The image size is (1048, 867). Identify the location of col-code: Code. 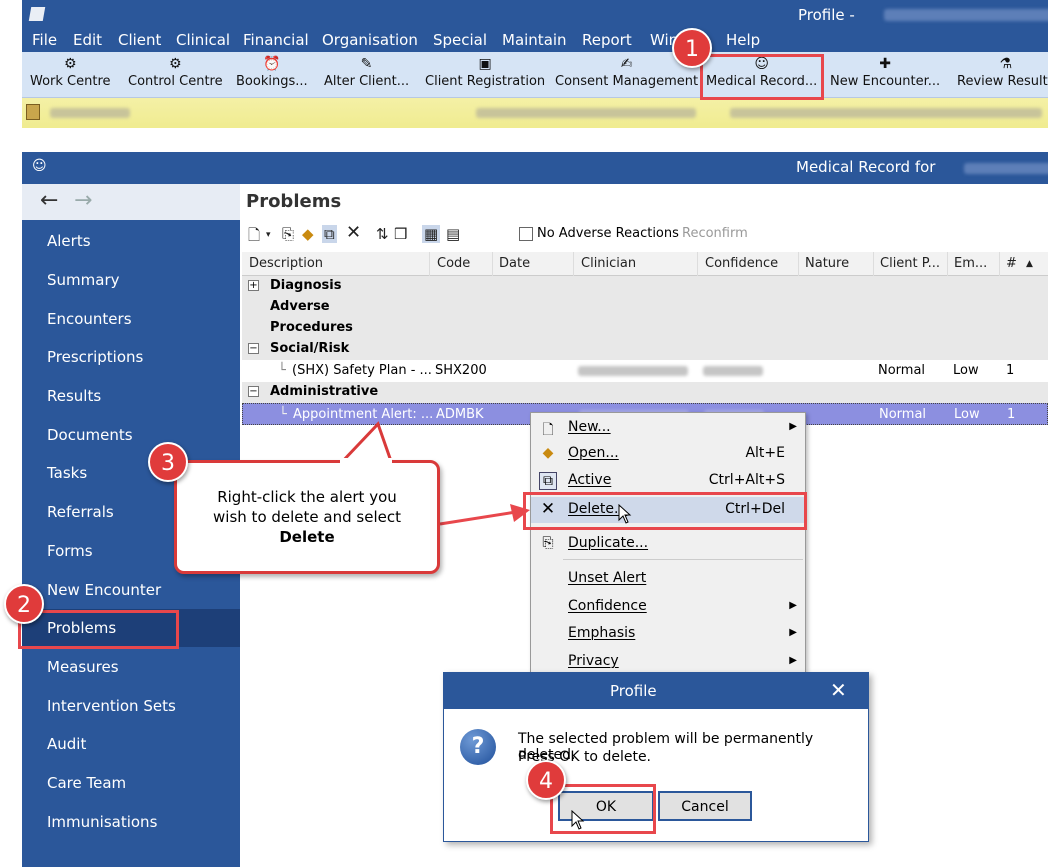
(453, 263).